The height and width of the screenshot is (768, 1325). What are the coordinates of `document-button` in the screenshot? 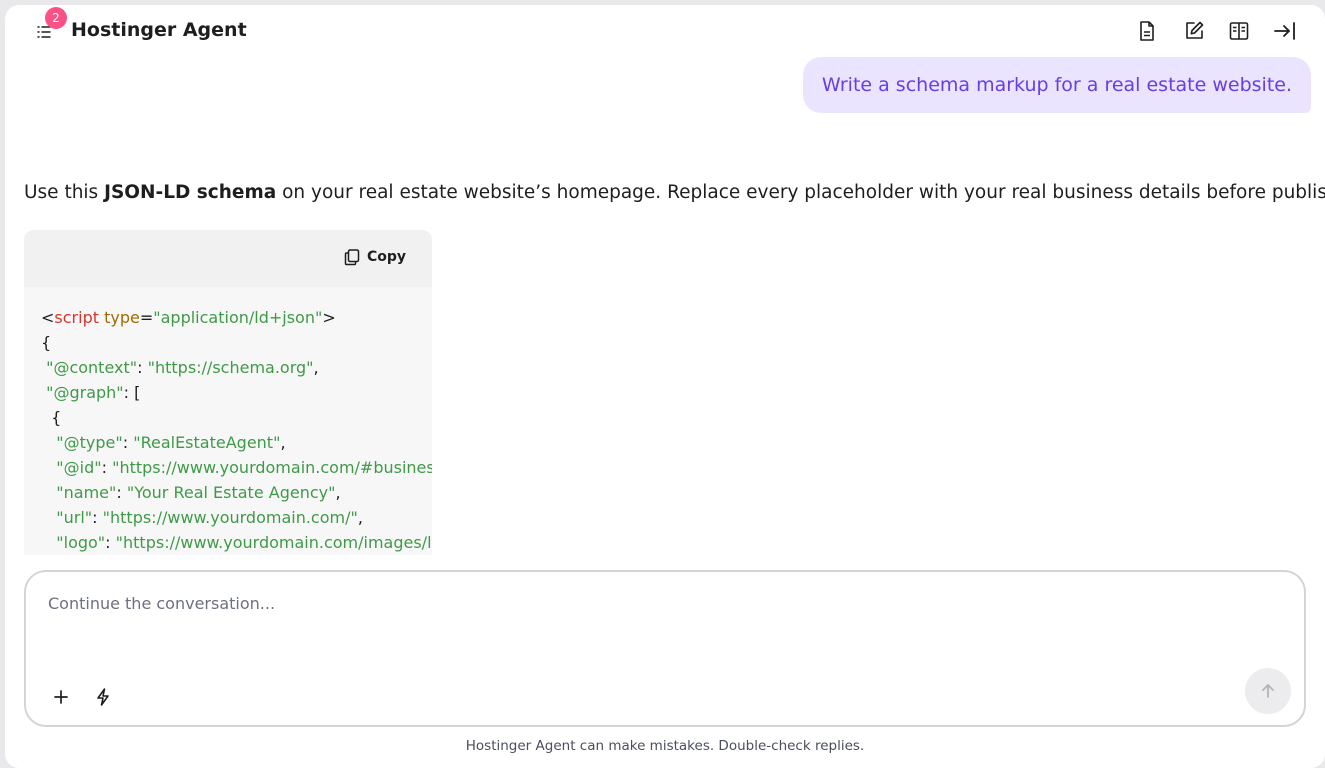 It's located at (1147, 31).